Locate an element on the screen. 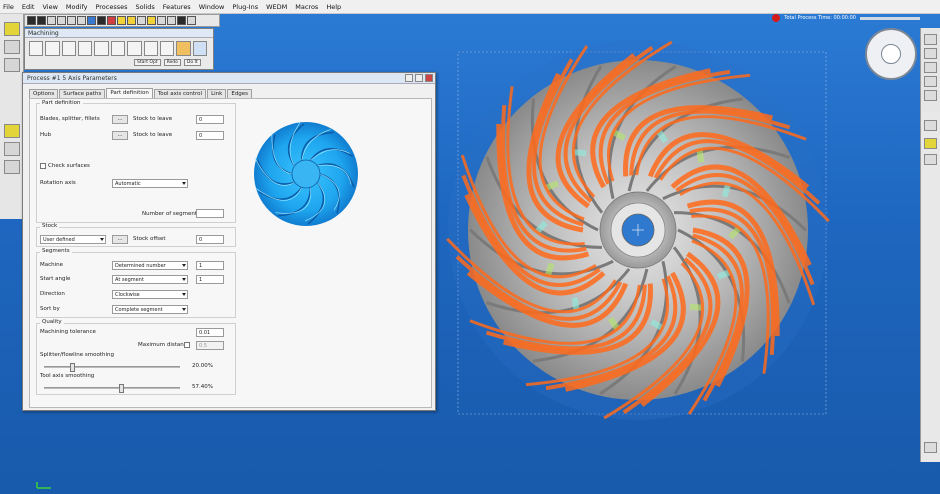 The width and height of the screenshot is (940, 494). redo-button: Redo is located at coordinates (172, 62).